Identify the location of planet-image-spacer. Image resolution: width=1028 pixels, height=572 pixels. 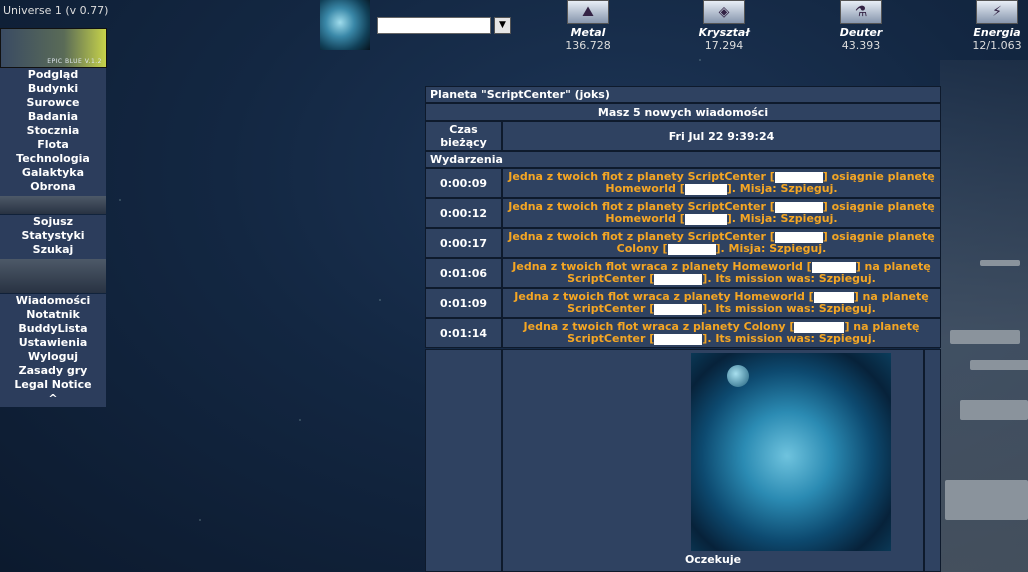
(463, 460).